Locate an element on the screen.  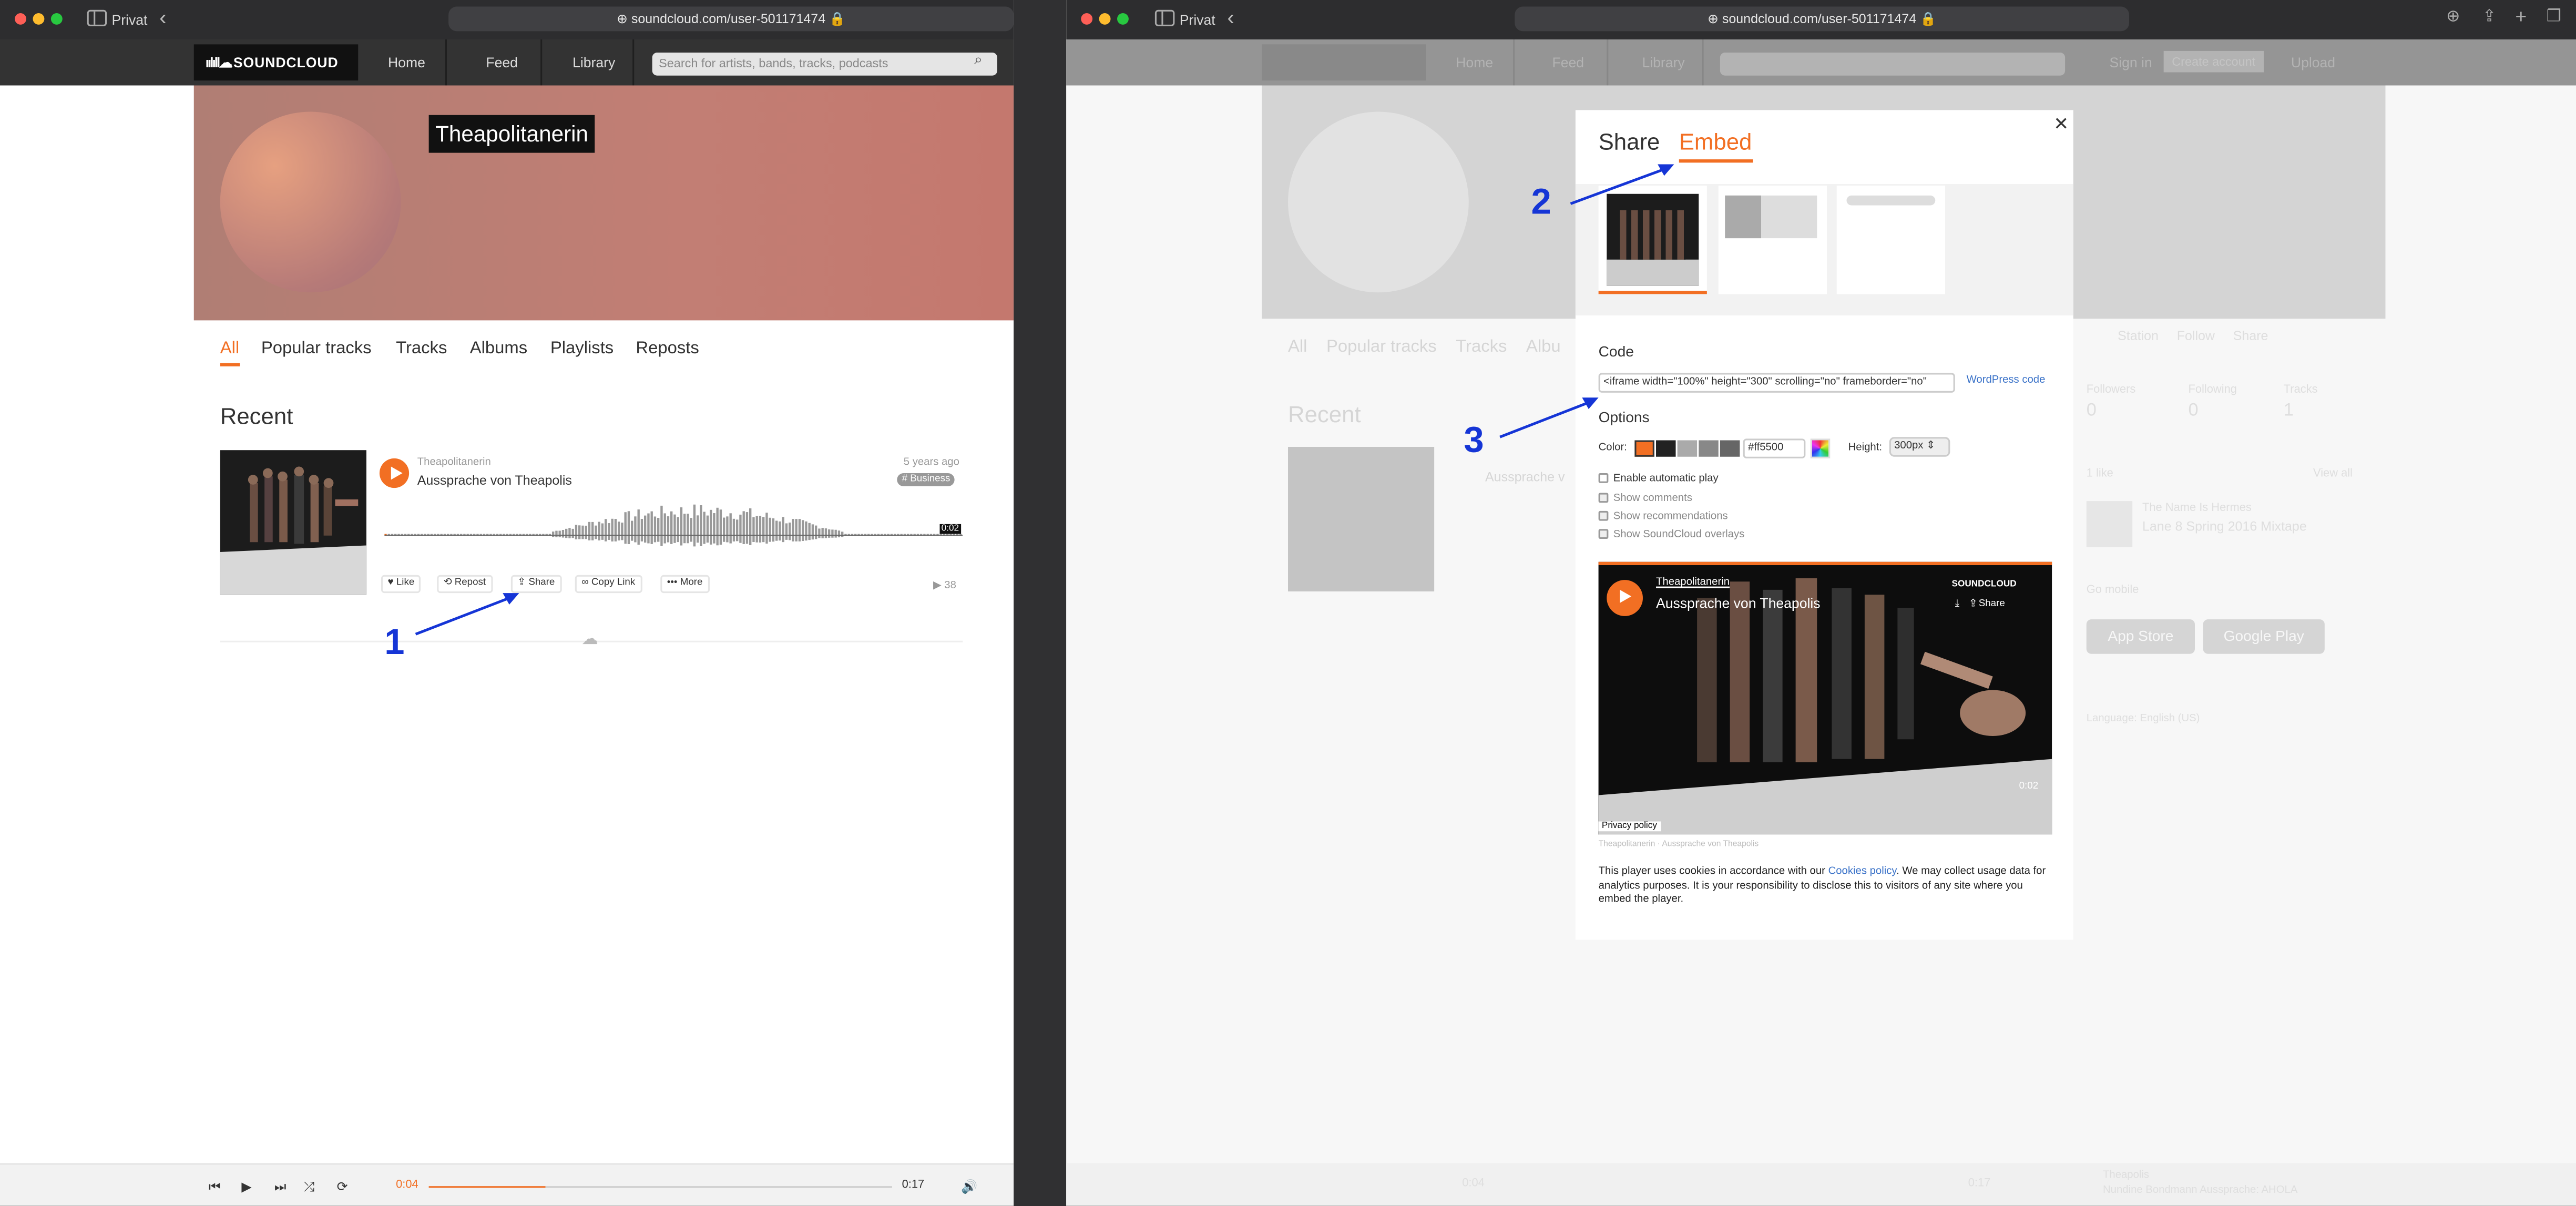
tab-tracks: Tracks is located at coordinates (421, 349).